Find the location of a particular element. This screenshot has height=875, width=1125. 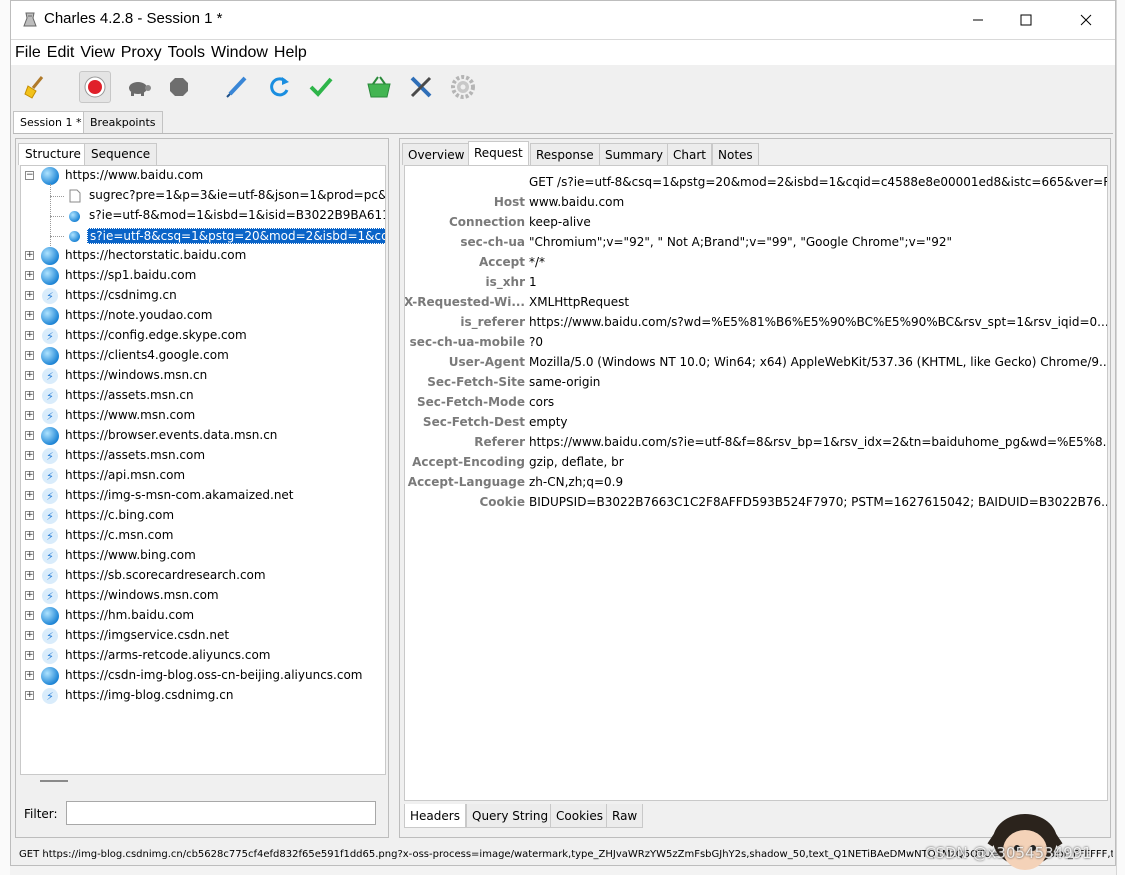

menu-window: Window is located at coordinates (242, 53).